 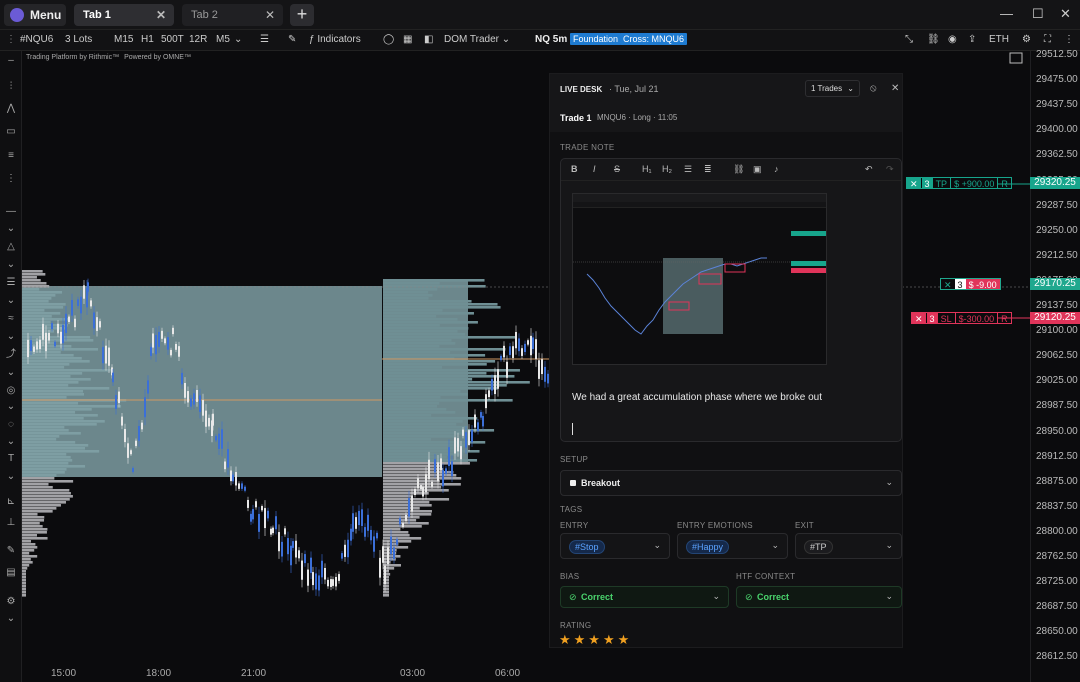 I want to click on htf-context-select: ⊘ Correct ⌄, so click(x=819, y=597).